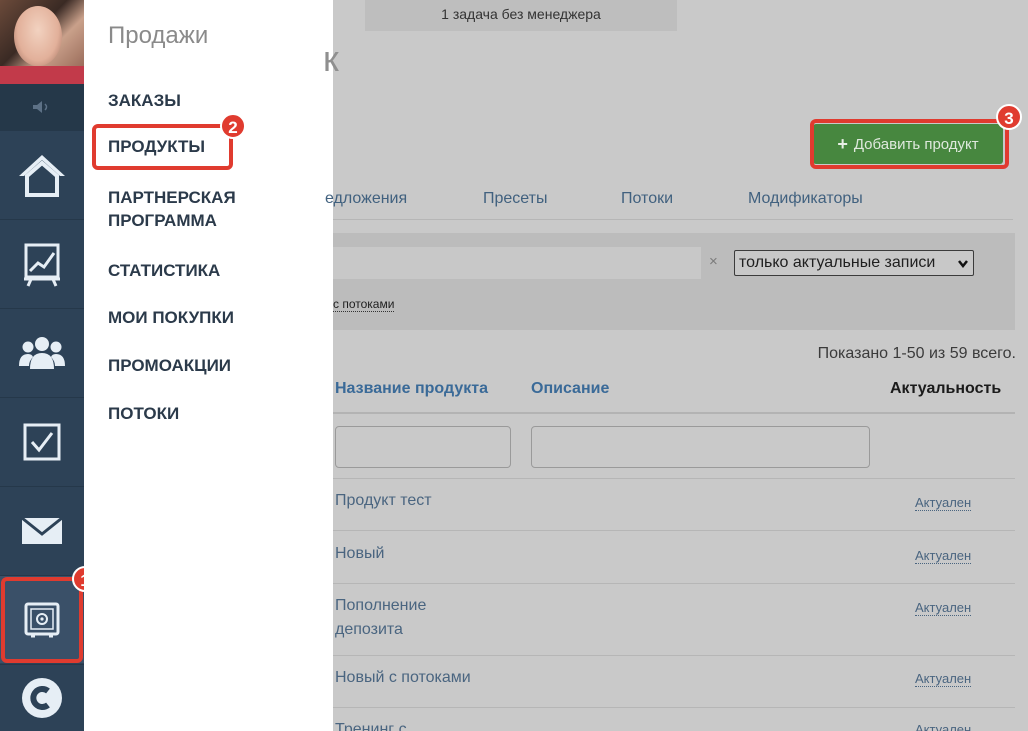 The height and width of the screenshot is (731, 1028). What do you see at coordinates (169, 365) in the screenshot?
I see `menu-item-promotions: ПРОМОАКЦИИ` at bounding box center [169, 365].